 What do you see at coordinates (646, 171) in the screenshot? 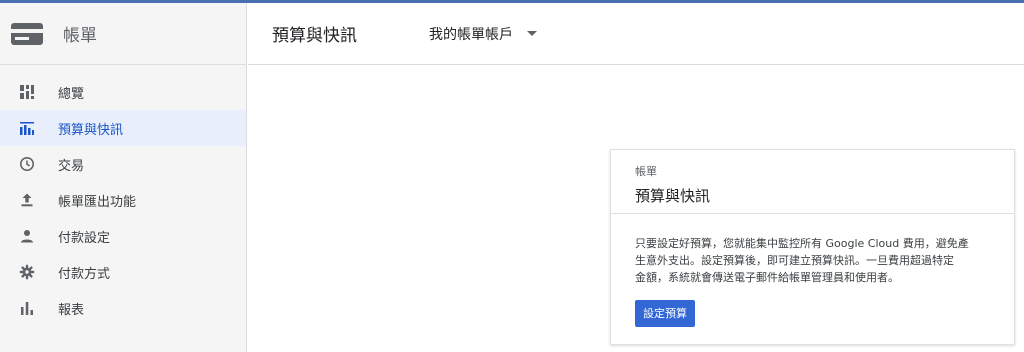
I see `card-subtitle: 帳單` at bounding box center [646, 171].